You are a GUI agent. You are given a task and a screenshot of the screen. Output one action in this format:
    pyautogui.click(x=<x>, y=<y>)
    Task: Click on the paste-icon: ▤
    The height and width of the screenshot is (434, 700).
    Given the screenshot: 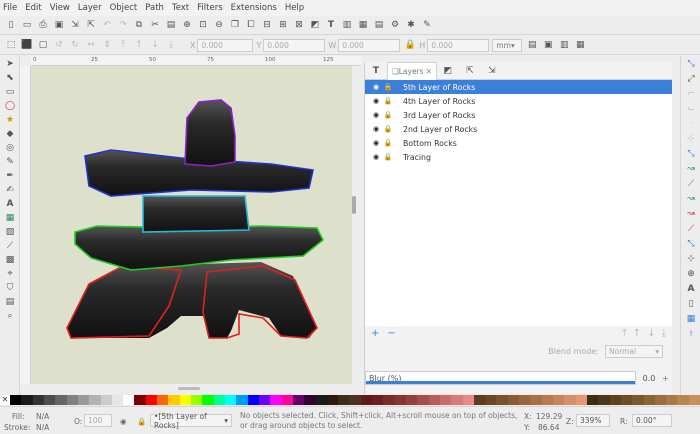 What is the action you would take?
    pyautogui.click(x=171, y=25)
    